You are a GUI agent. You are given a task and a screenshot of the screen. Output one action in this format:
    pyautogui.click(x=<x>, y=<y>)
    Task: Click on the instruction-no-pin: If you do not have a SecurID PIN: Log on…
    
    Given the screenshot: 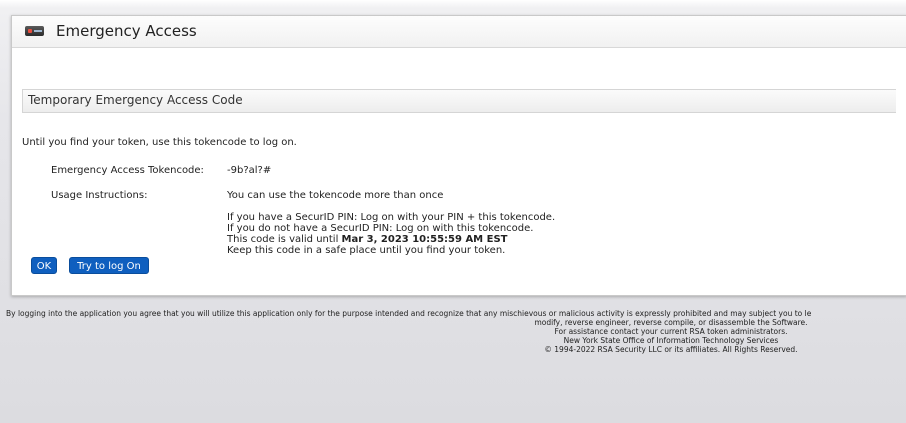 What is the action you would take?
    pyautogui.click(x=380, y=228)
    